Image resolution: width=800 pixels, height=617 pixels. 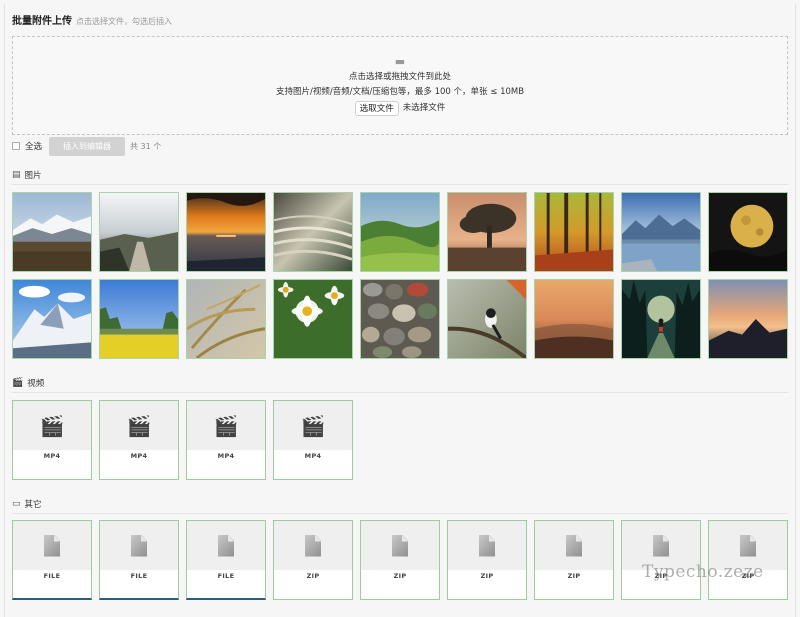 I want to click on image-thumb-mountain-lake, so click(x=661, y=232).